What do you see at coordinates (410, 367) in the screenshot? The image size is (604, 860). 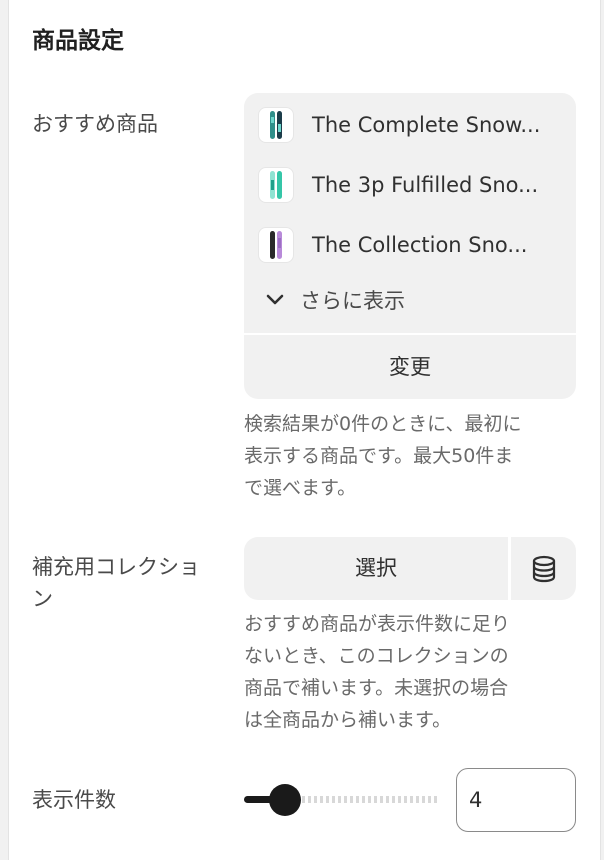 I see `change-button: 変更` at bounding box center [410, 367].